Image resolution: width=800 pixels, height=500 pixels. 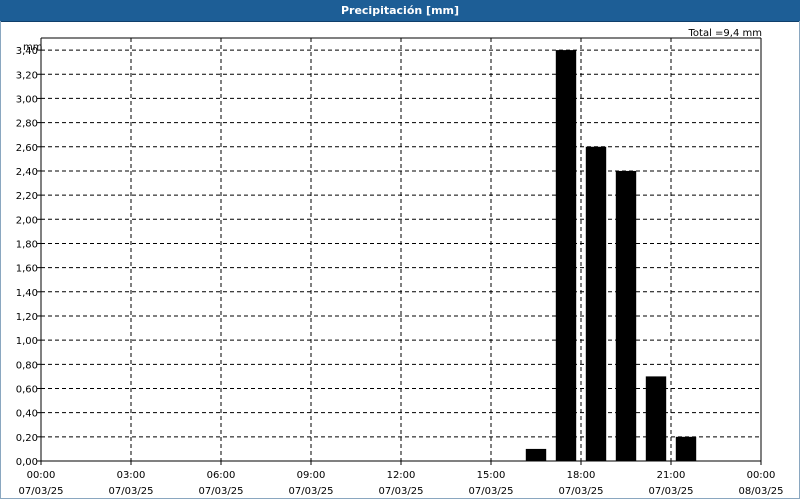 I want to click on y-tick-label: 1,60, so click(x=27, y=269).